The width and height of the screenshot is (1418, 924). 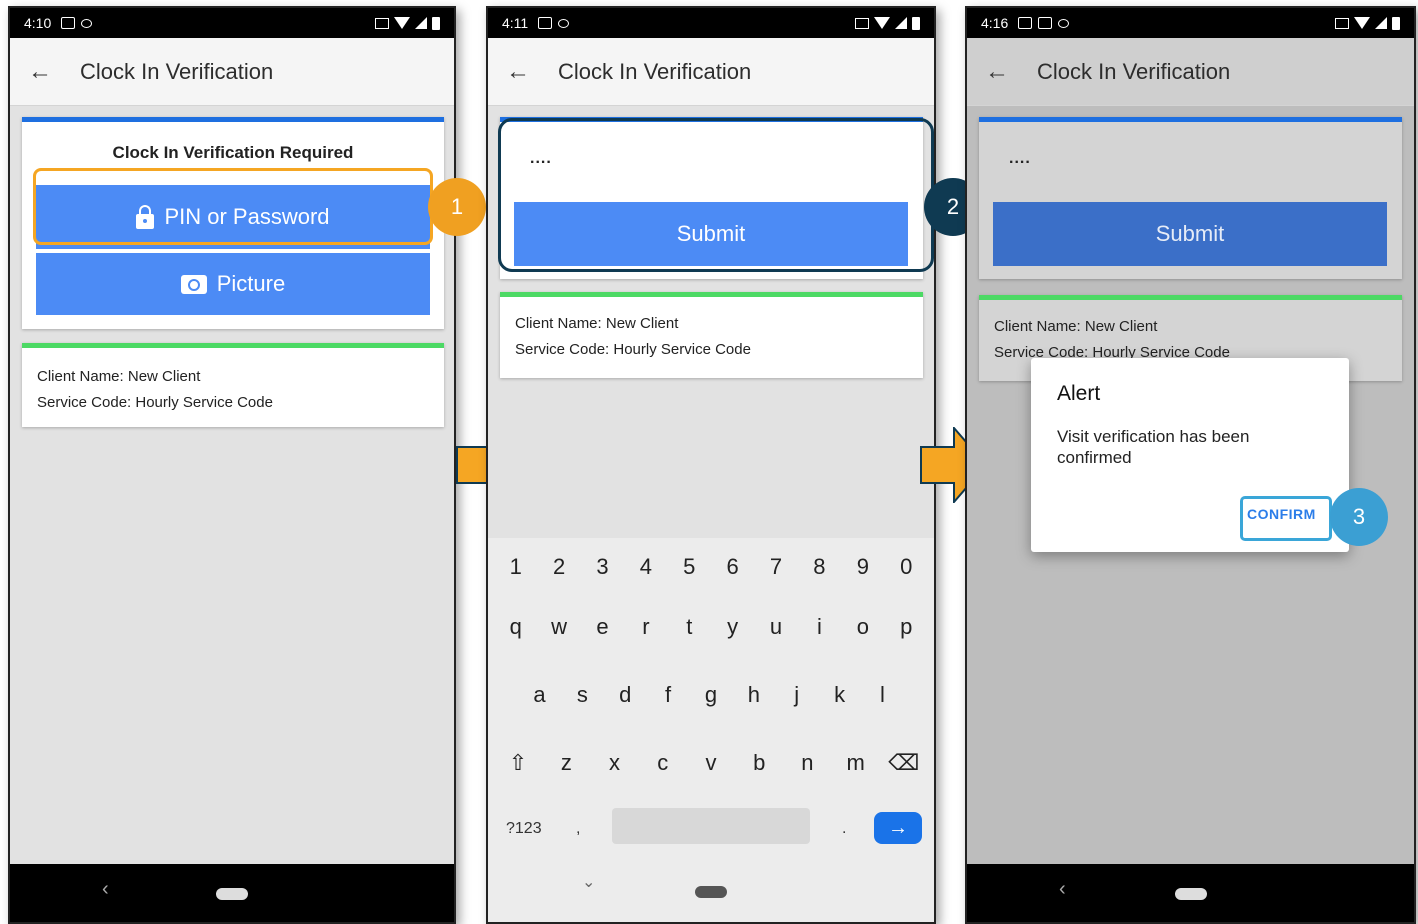 What do you see at coordinates (524, 829) in the screenshot?
I see `symbols-key: ?123` at bounding box center [524, 829].